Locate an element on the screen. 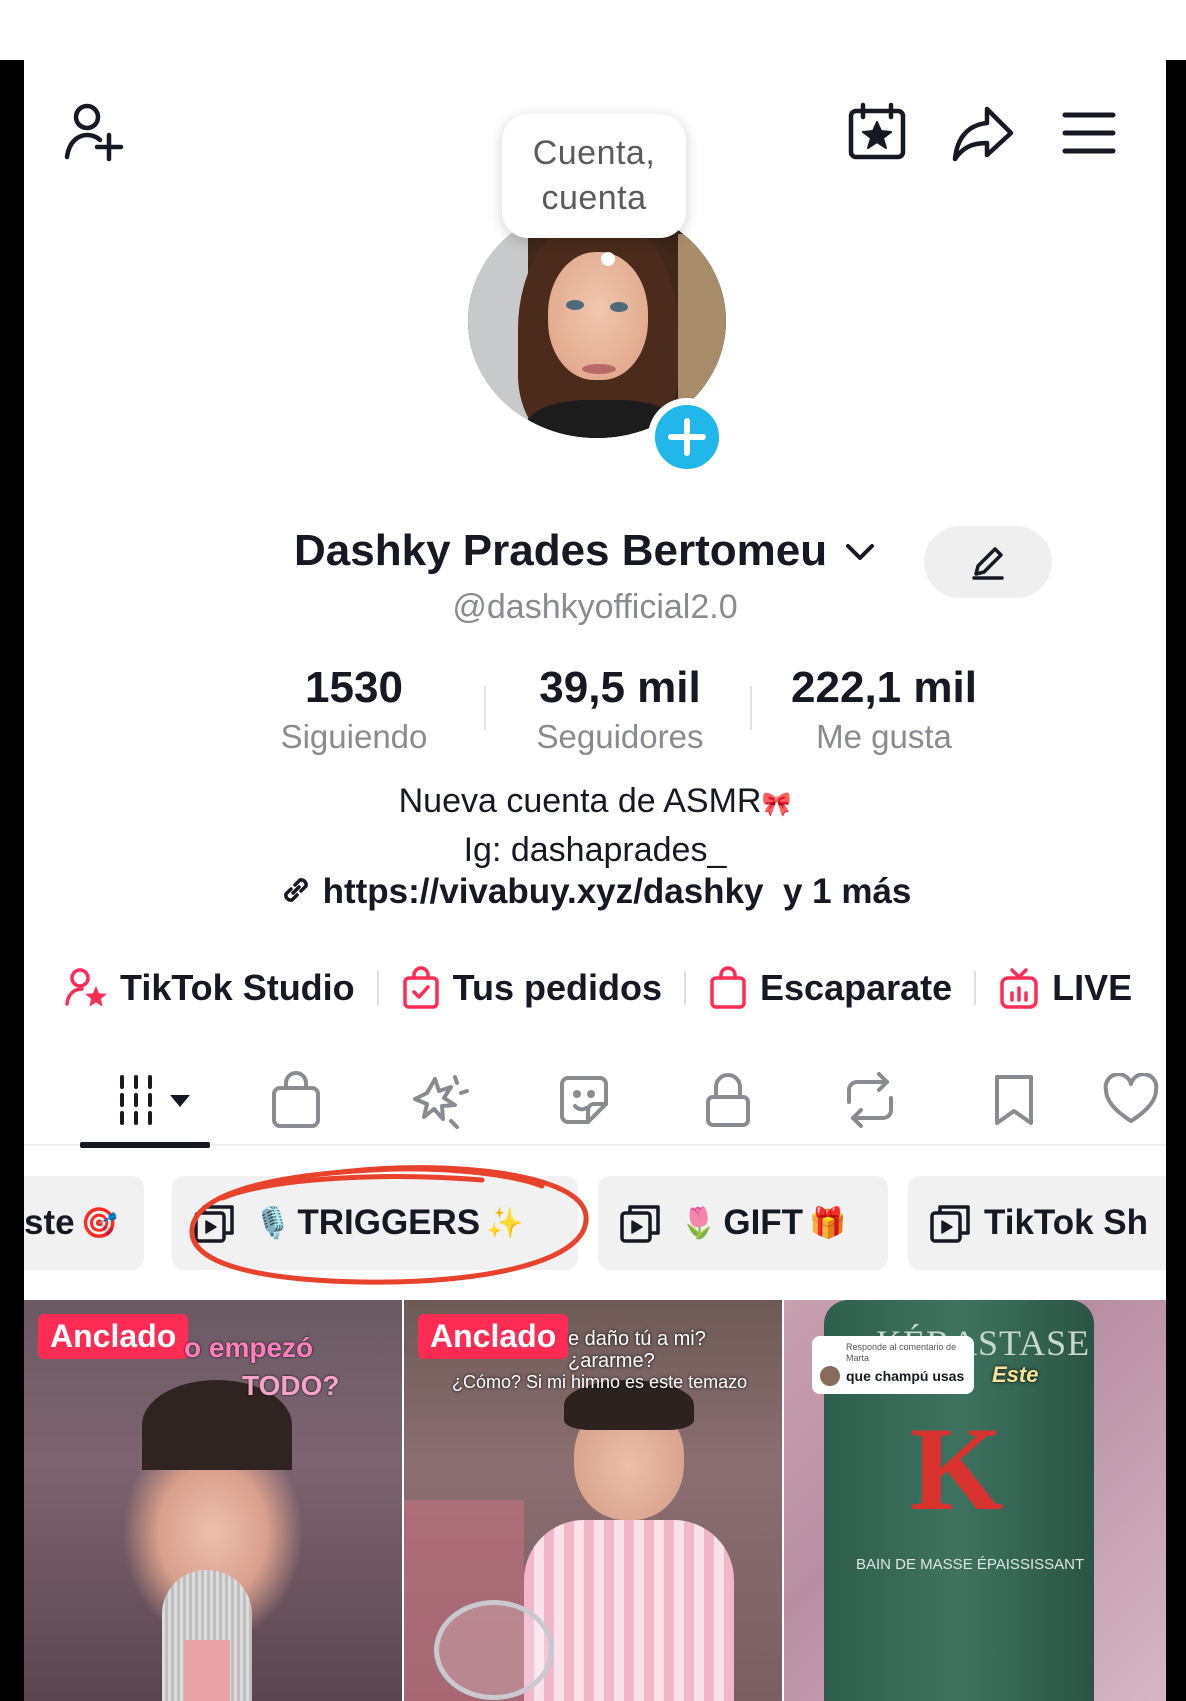 The height and width of the screenshot is (1701, 1186). playlist-chip-tiktok-shop: TikTok Sh is located at coordinates (1037, 1223).